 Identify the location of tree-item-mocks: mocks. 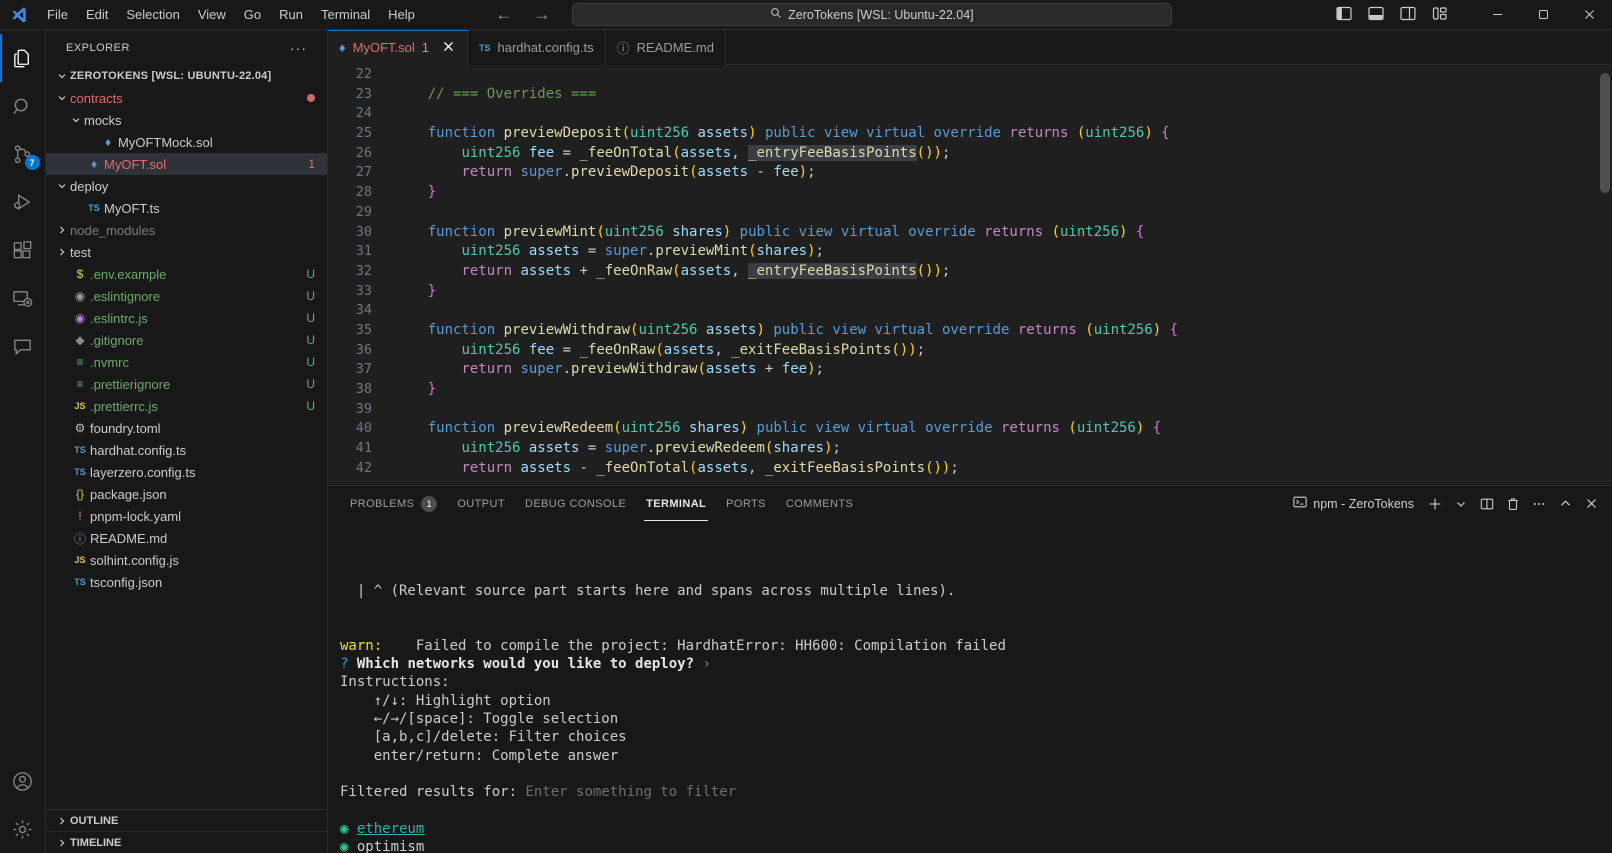
(186, 120).